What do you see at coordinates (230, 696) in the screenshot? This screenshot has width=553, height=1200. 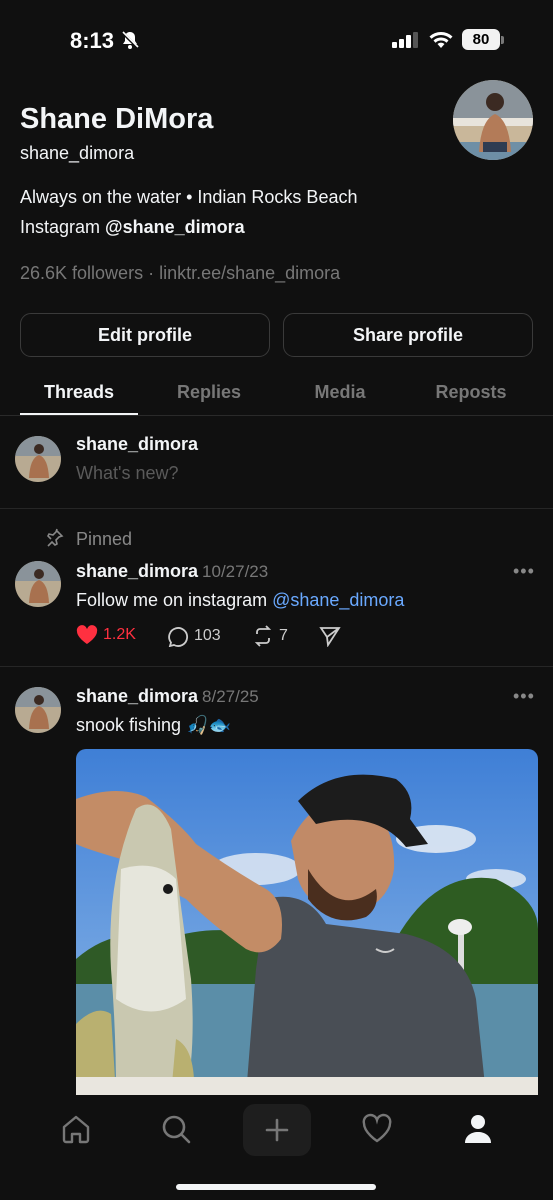 I see `post-date: 8/27/25` at bounding box center [230, 696].